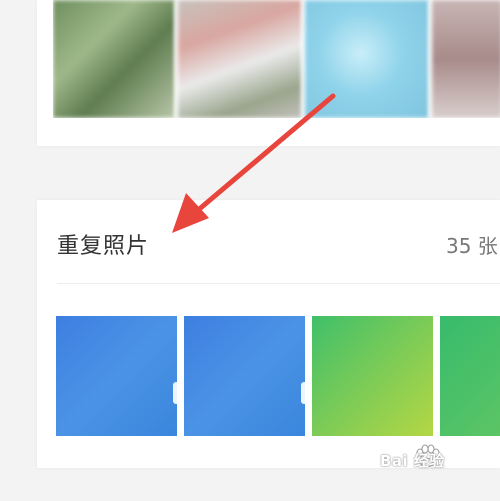  What do you see at coordinates (472, 246) in the screenshot?
I see `photo-count: 35 张` at bounding box center [472, 246].